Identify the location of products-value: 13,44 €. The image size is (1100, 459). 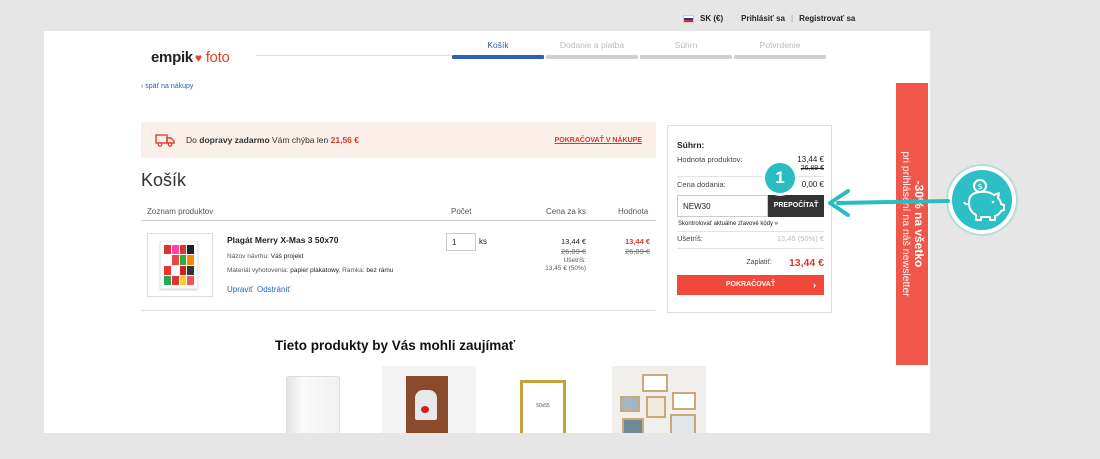
(810, 159).